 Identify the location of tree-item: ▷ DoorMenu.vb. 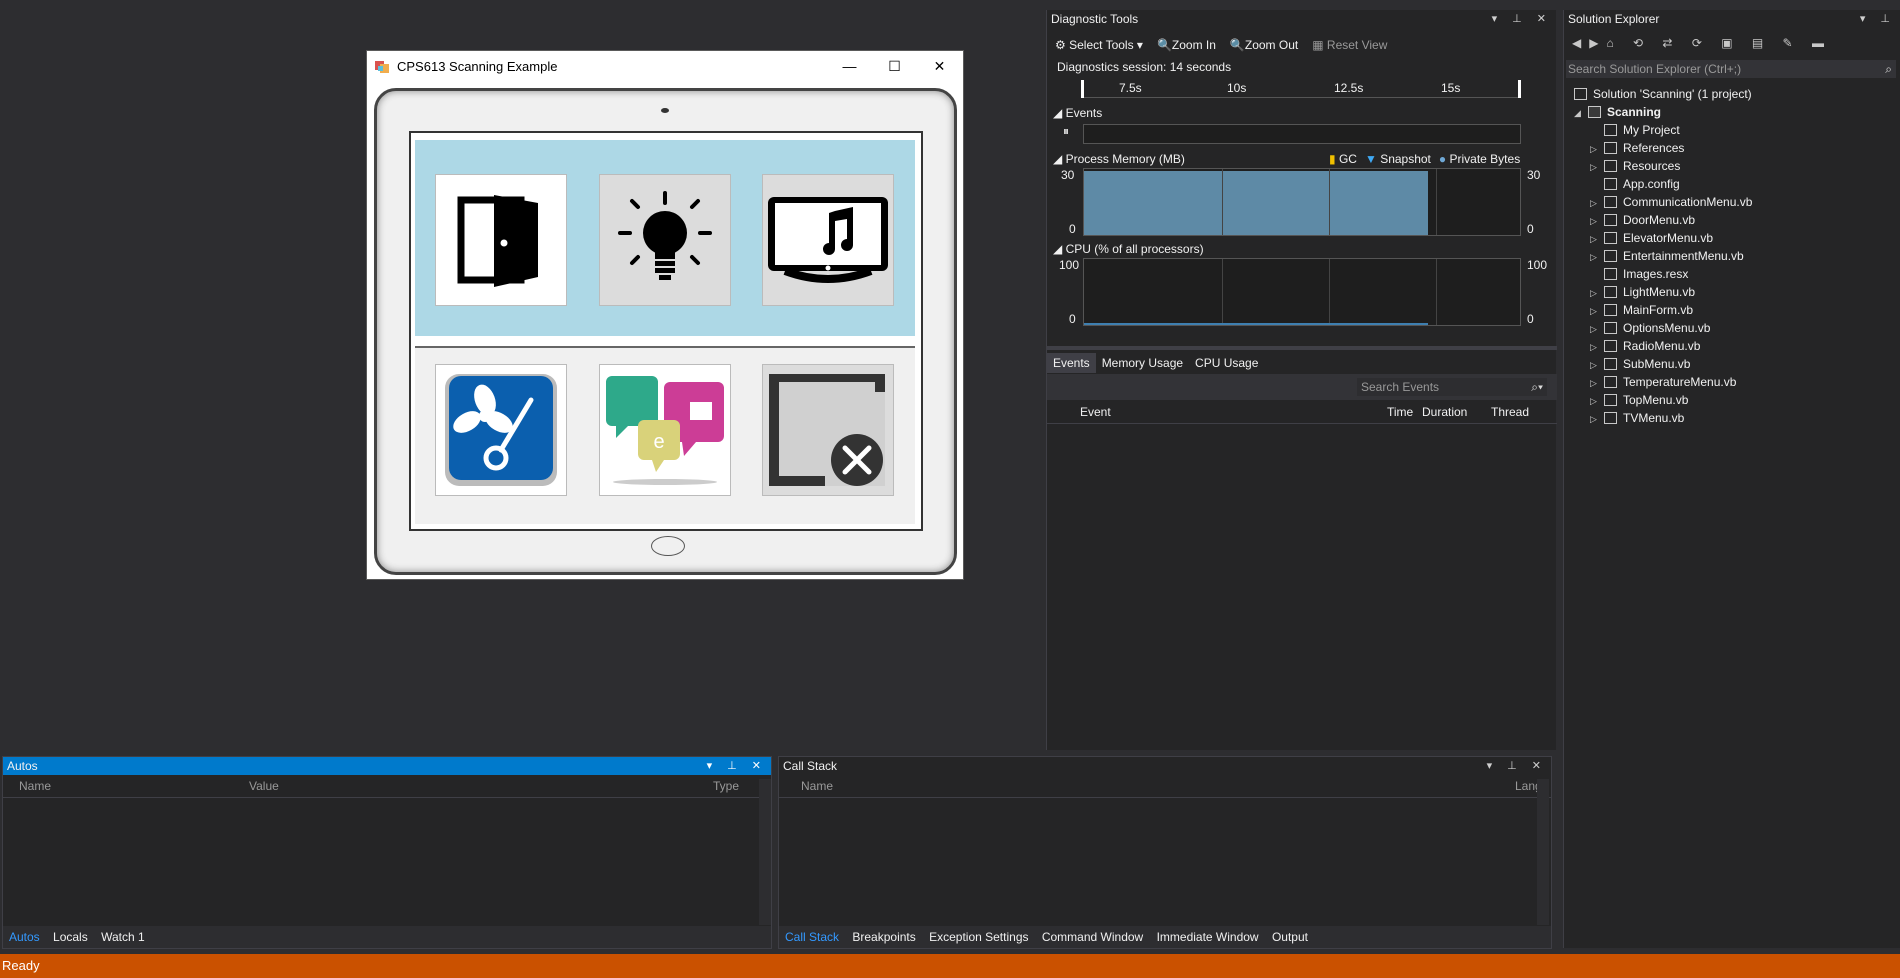
(1642, 220).